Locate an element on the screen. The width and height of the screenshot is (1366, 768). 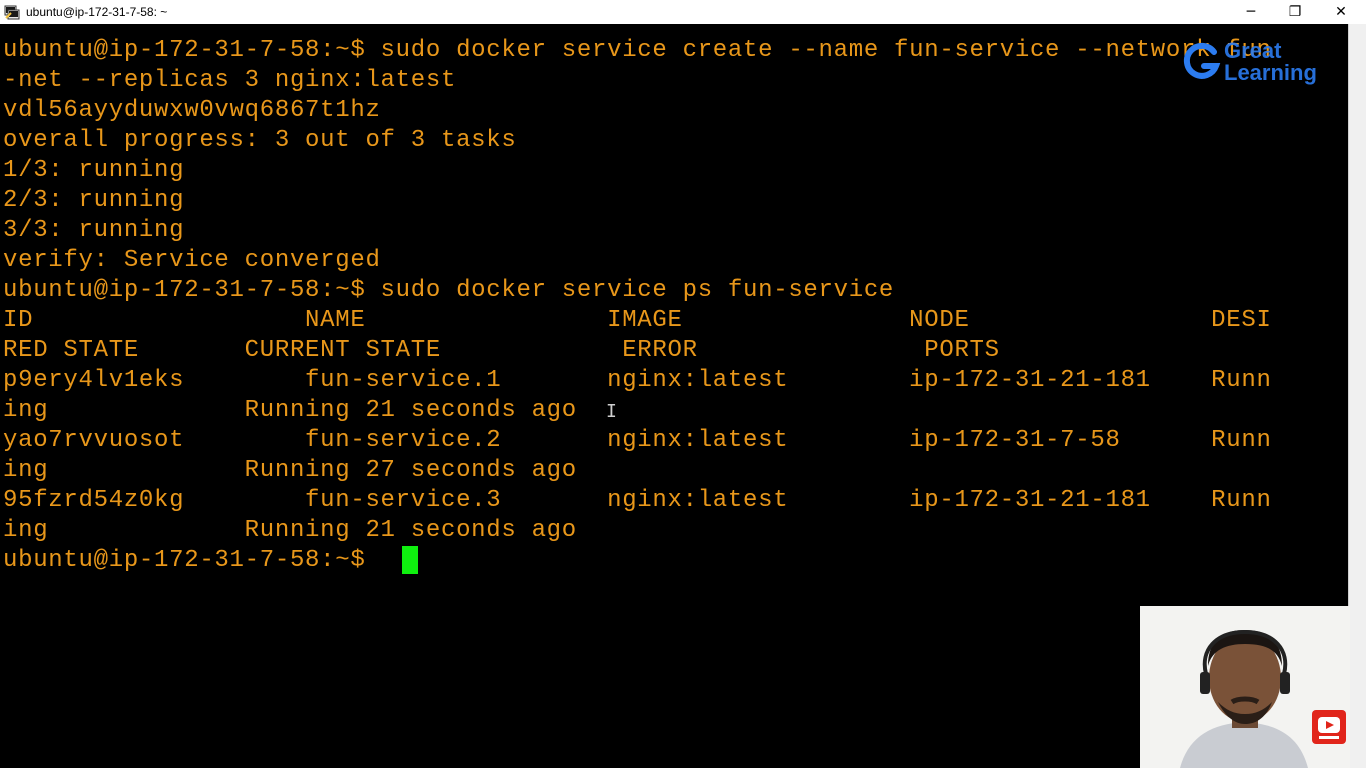
youtube-subscribe-icon is located at coordinates (1329, 727).